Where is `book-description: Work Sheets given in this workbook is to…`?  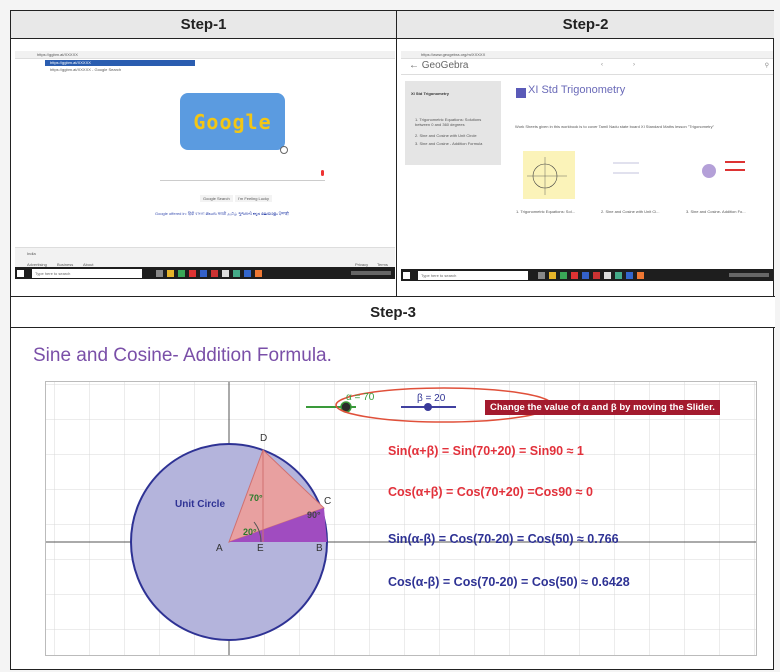 book-description: Work Sheets given in this workbook is to… is located at coordinates (615, 126).